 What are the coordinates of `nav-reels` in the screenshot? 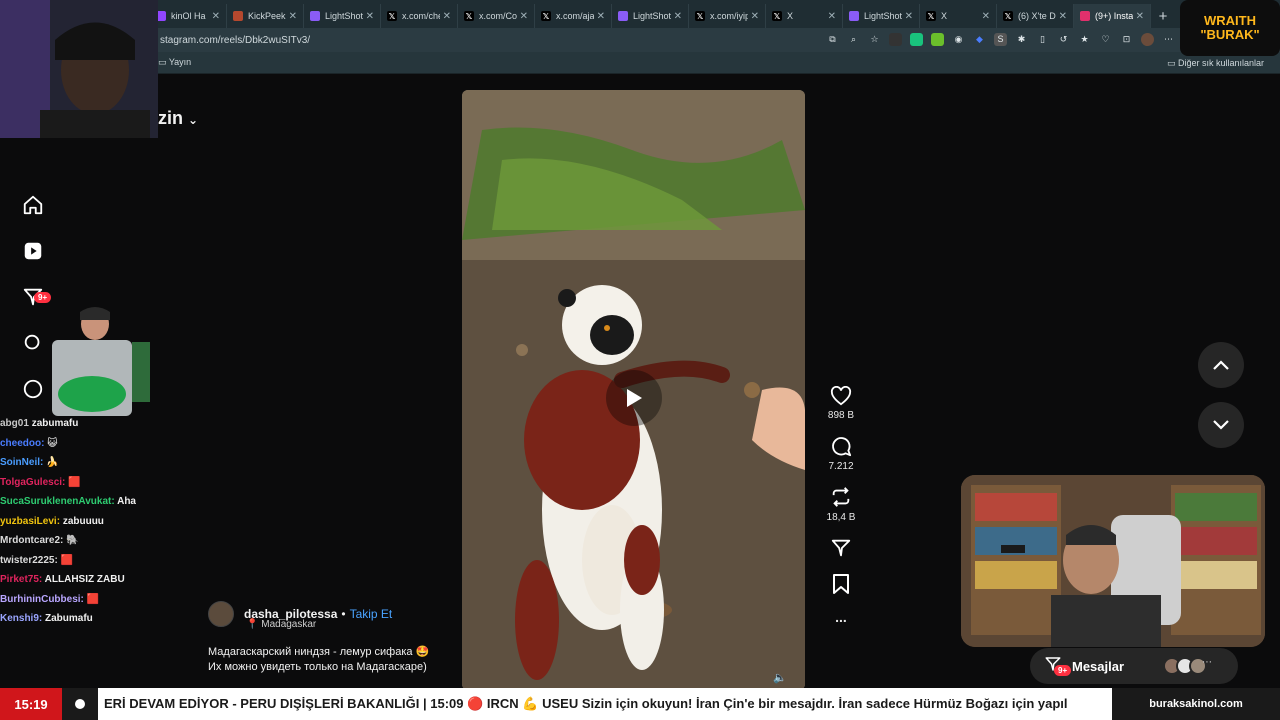 It's located at (33, 251).